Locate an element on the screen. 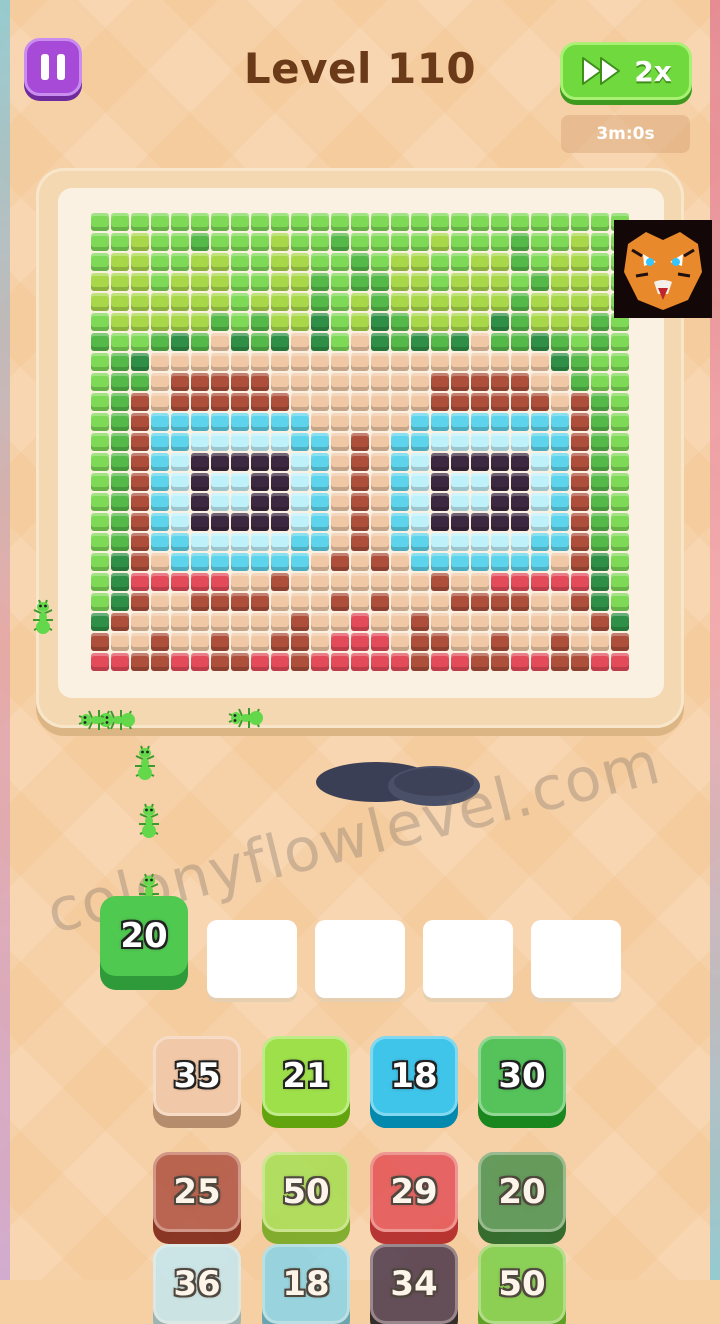 The width and height of the screenshot is (720, 1324). number-tile: 36 is located at coordinates (197, 1284).